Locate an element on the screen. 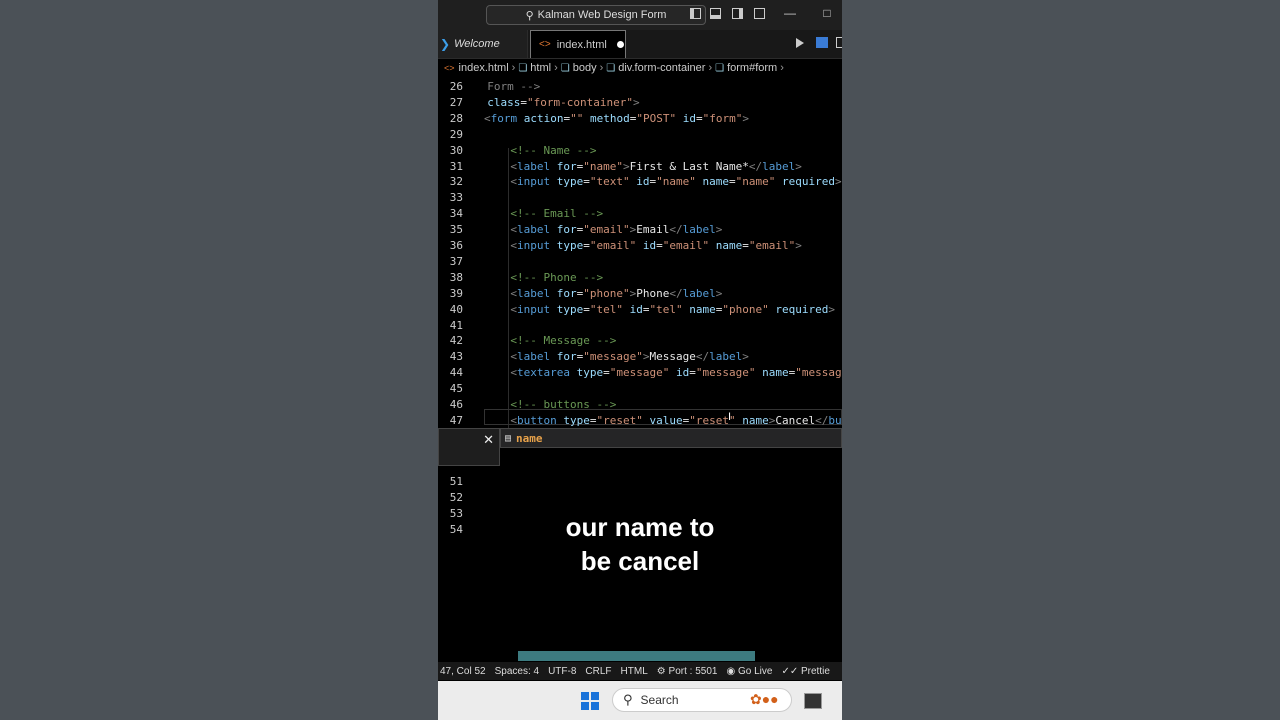 The height and width of the screenshot is (720, 1280). line-number: 38 is located at coordinates (456, 277).